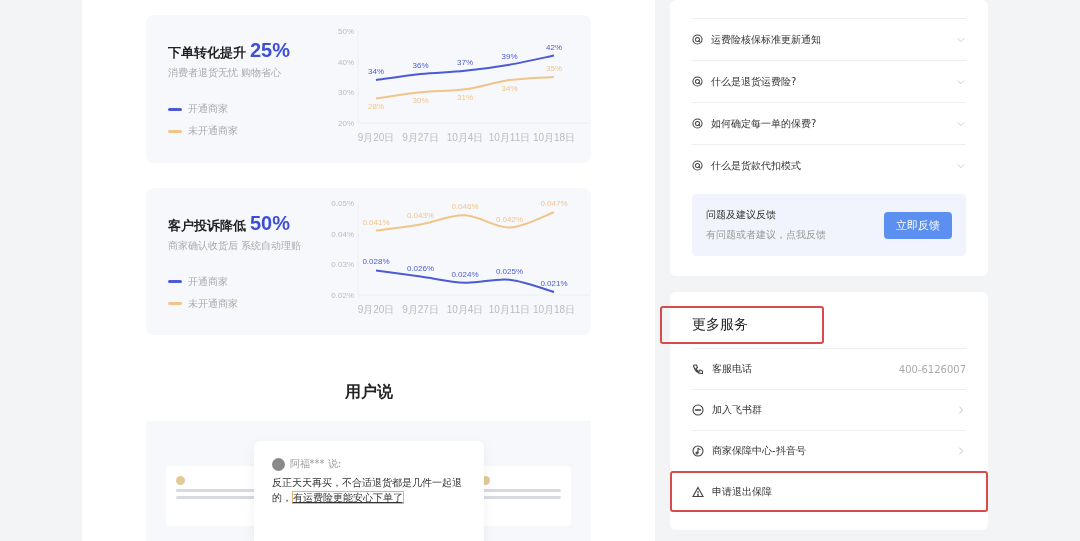 The height and width of the screenshot is (541, 1080). What do you see at coordinates (554, 68) in the screenshot?
I see `data-label: 35%` at bounding box center [554, 68].